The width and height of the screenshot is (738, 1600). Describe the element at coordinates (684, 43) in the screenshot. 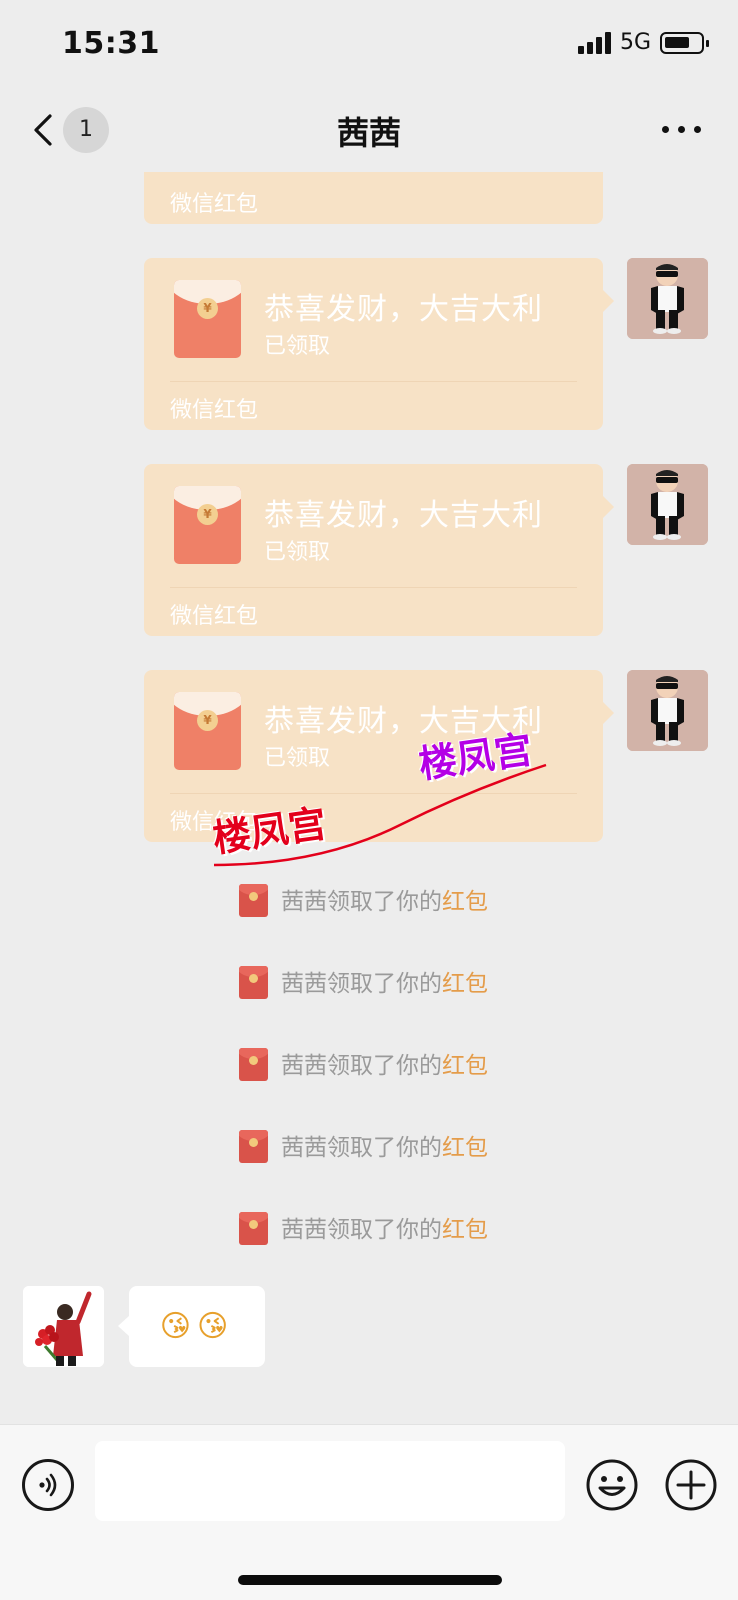

I see `battery-icon` at that location.